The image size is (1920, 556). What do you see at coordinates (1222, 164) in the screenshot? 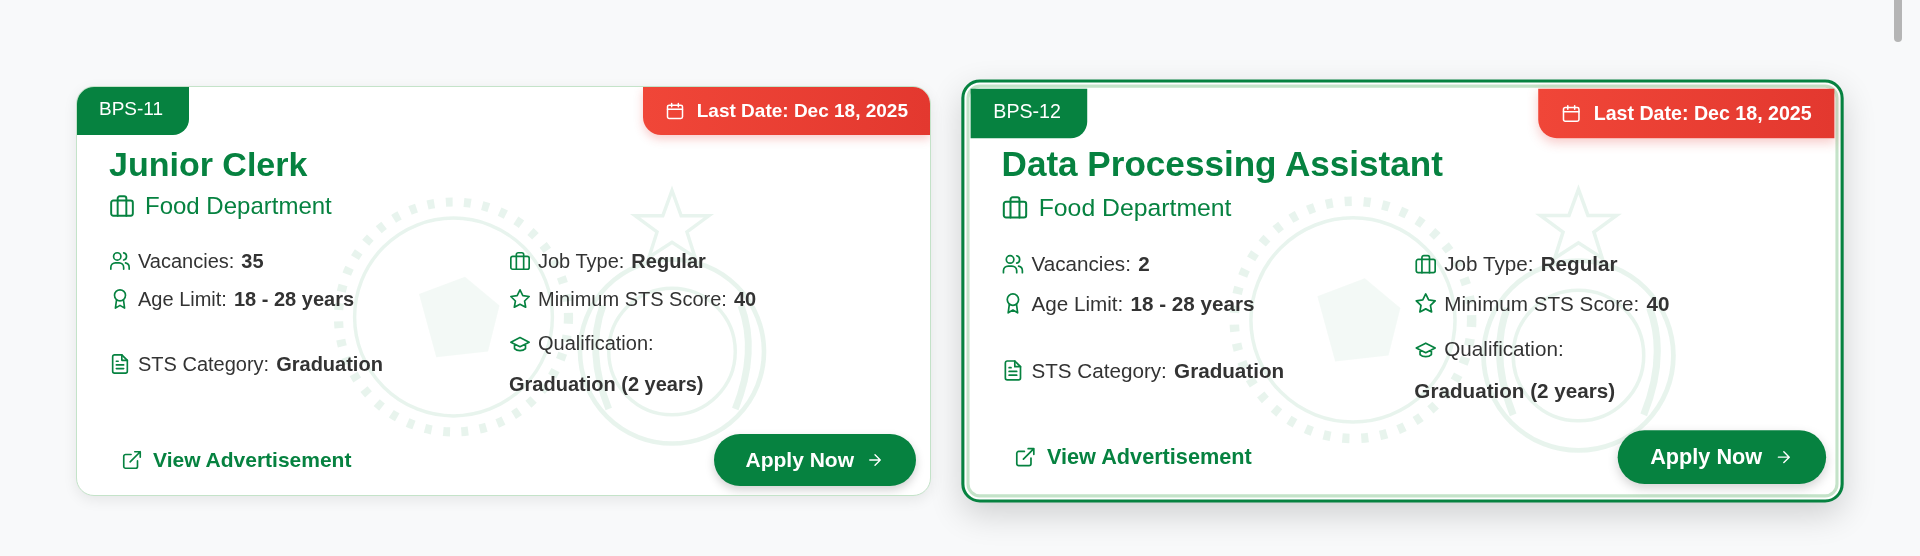
I see `job-title: Data Processing Assistant` at bounding box center [1222, 164].